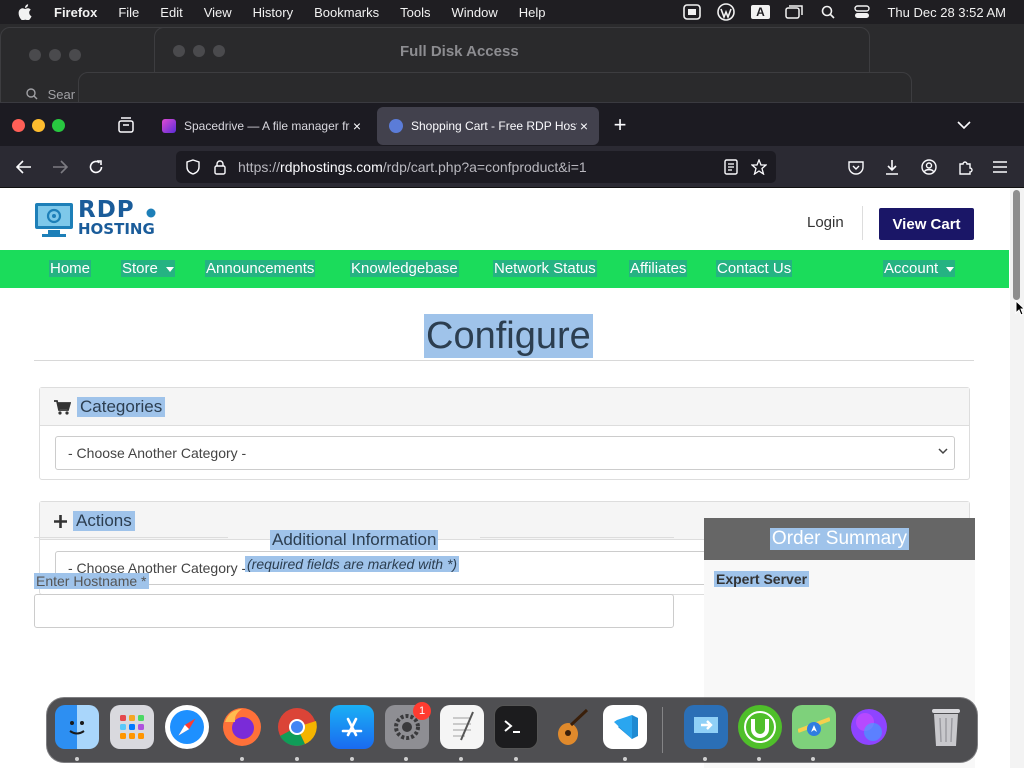 This screenshot has height=768, width=1024. What do you see at coordinates (862, 223) in the screenshot?
I see `header-divider` at bounding box center [862, 223].